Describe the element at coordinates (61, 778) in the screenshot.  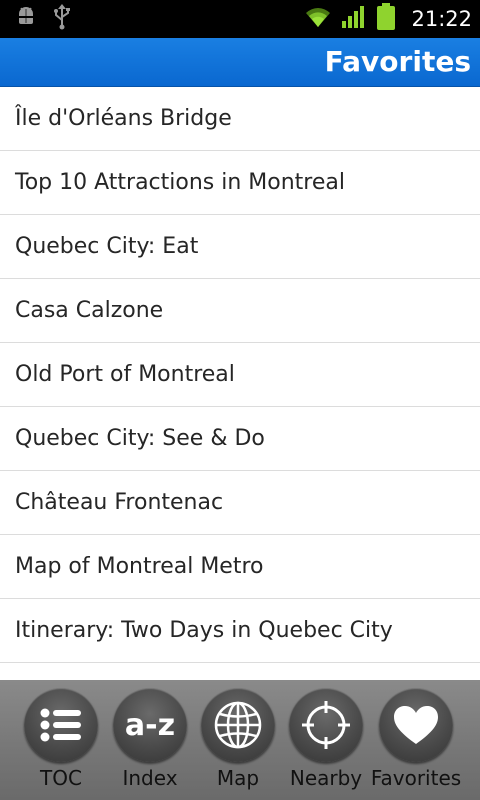
I see `toc-label: TOC` at that location.